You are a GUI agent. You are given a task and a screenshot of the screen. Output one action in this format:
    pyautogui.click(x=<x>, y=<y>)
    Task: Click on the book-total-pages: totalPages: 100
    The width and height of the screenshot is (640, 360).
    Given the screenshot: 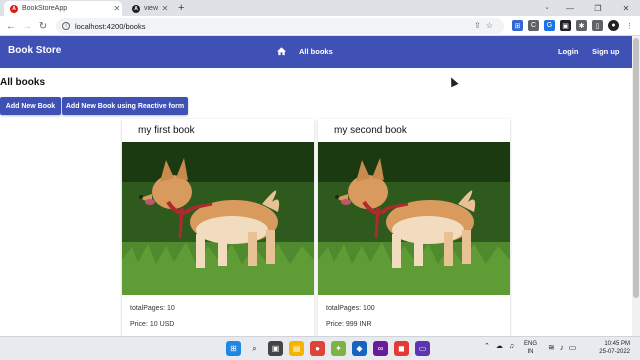 What is the action you would take?
    pyautogui.click(x=350, y=308)
    